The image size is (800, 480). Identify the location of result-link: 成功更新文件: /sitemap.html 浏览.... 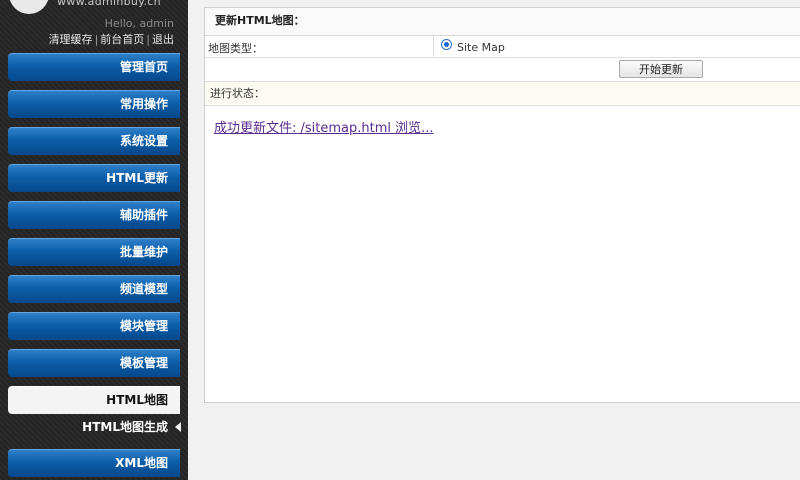
(324, 126).